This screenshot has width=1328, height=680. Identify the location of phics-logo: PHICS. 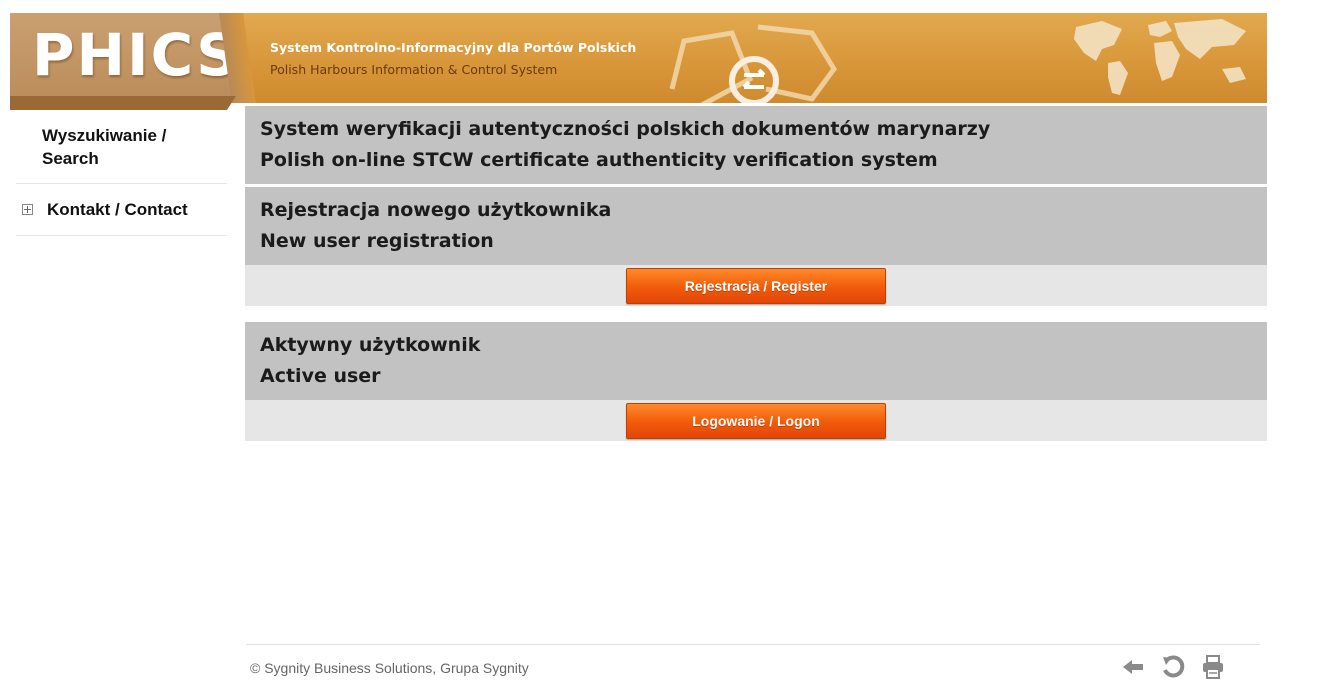
(136, 55).